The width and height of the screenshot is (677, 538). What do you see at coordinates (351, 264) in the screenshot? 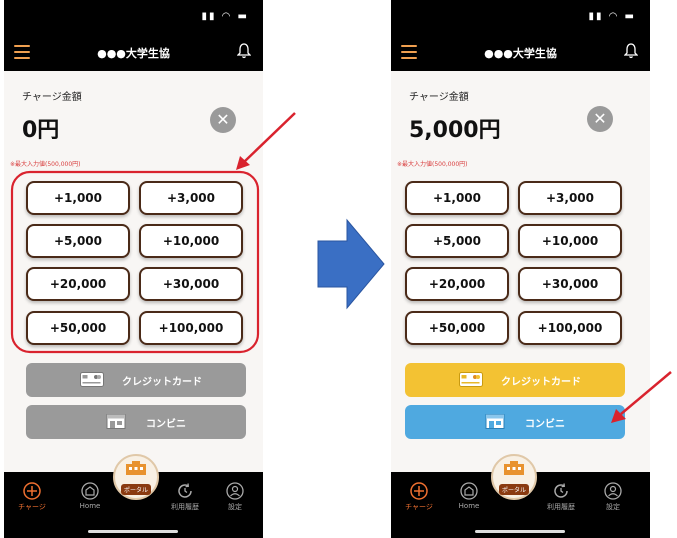
I see `transition-arrow-icon` at bounding box center [351, 264].